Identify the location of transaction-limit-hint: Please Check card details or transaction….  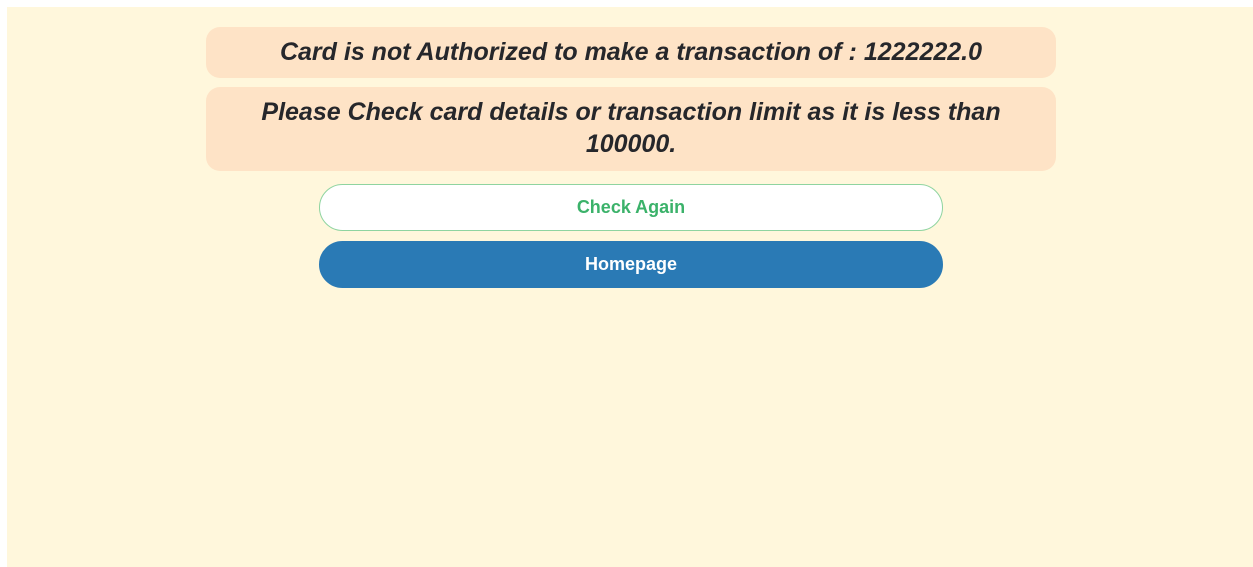
(631, 129).